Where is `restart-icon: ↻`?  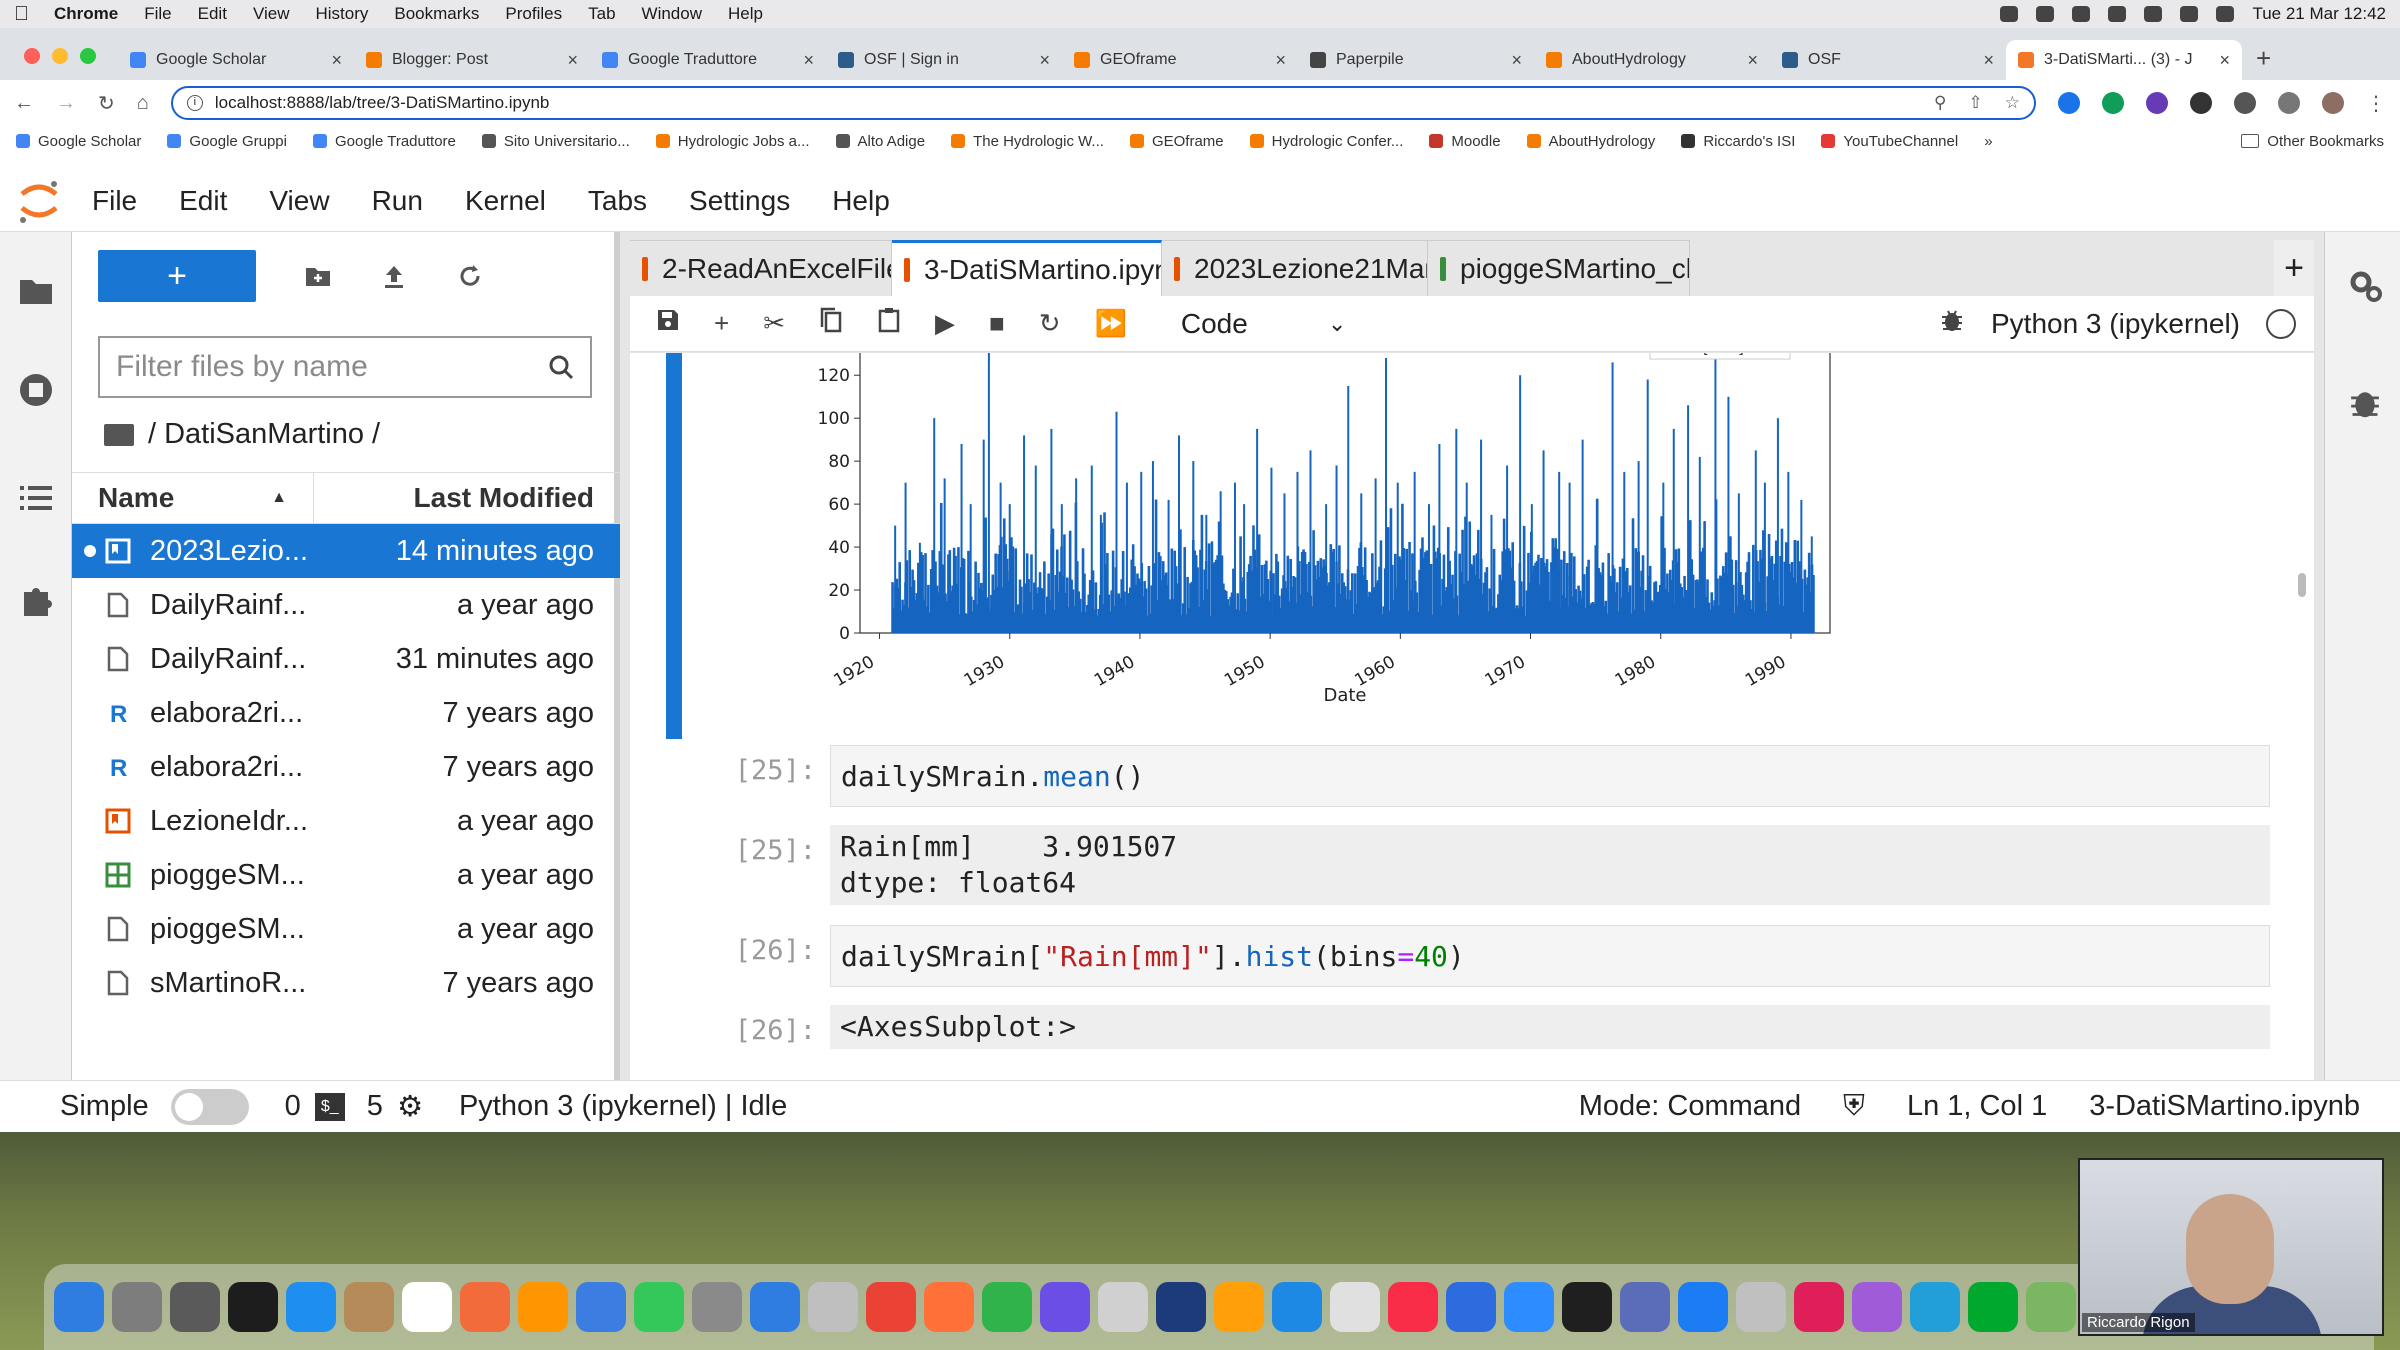 restart-icon: ↻ is located at coordinates (1050, 323).